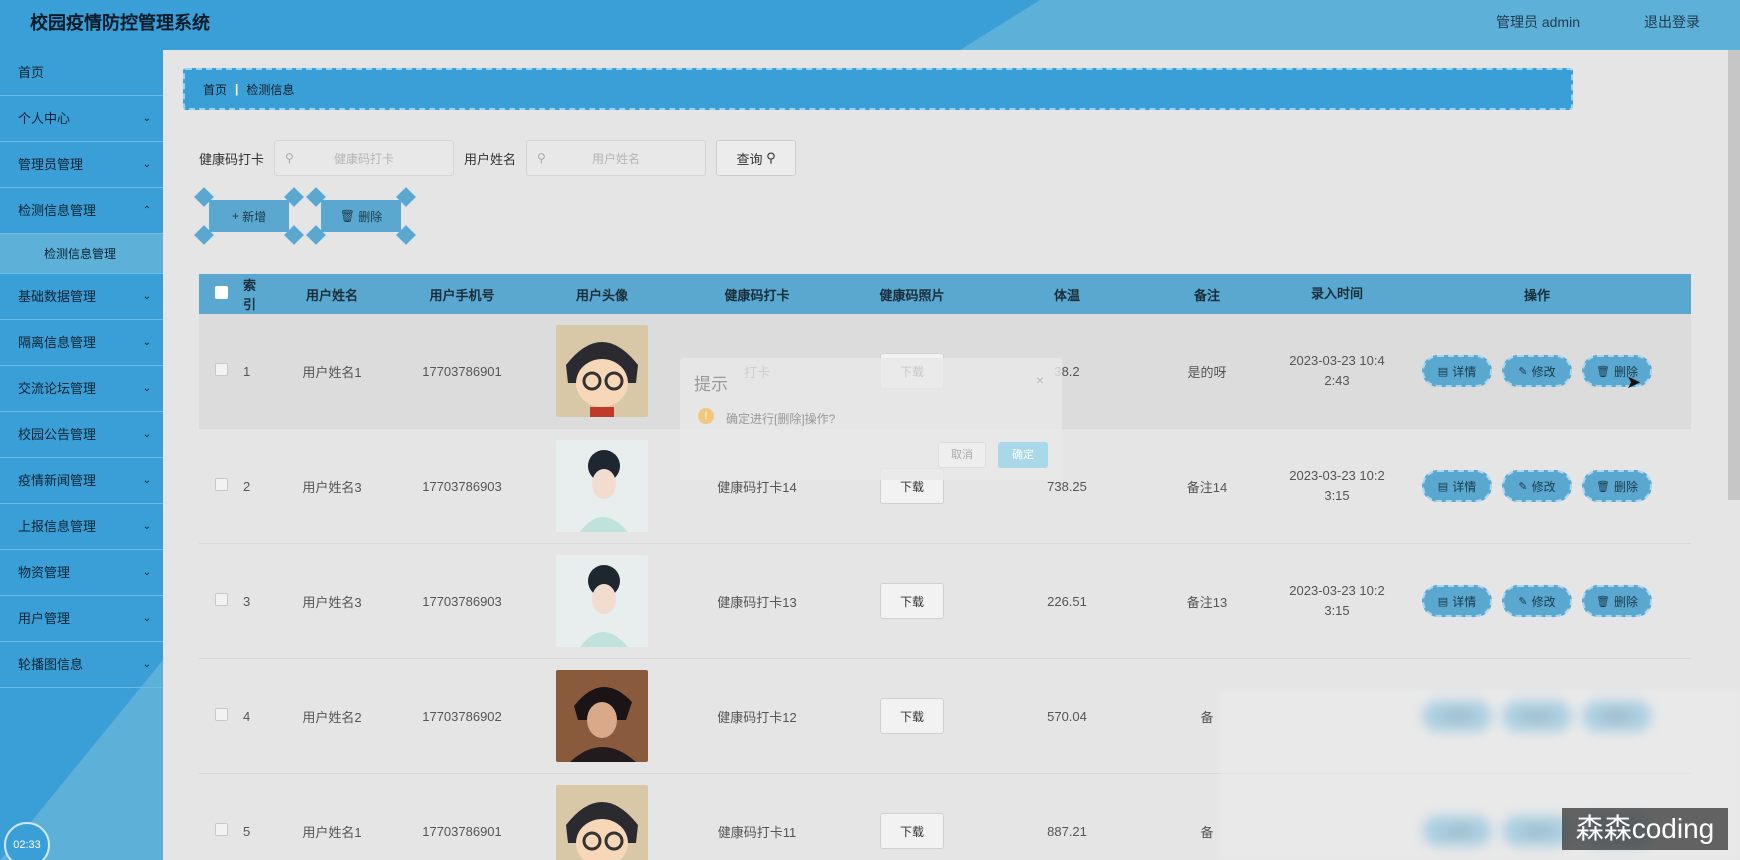  I want to click on cell-username: 用户姓名3, so click(332, 602).